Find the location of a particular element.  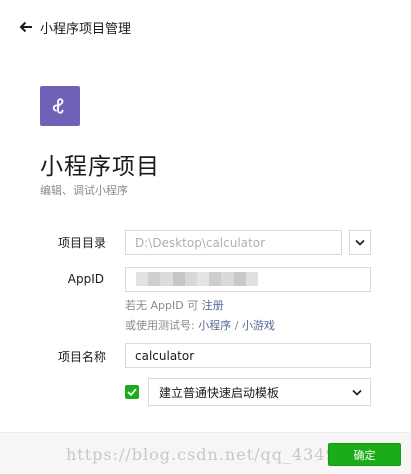

page-title: 小程序项目 is located at coordinates (100, 167).